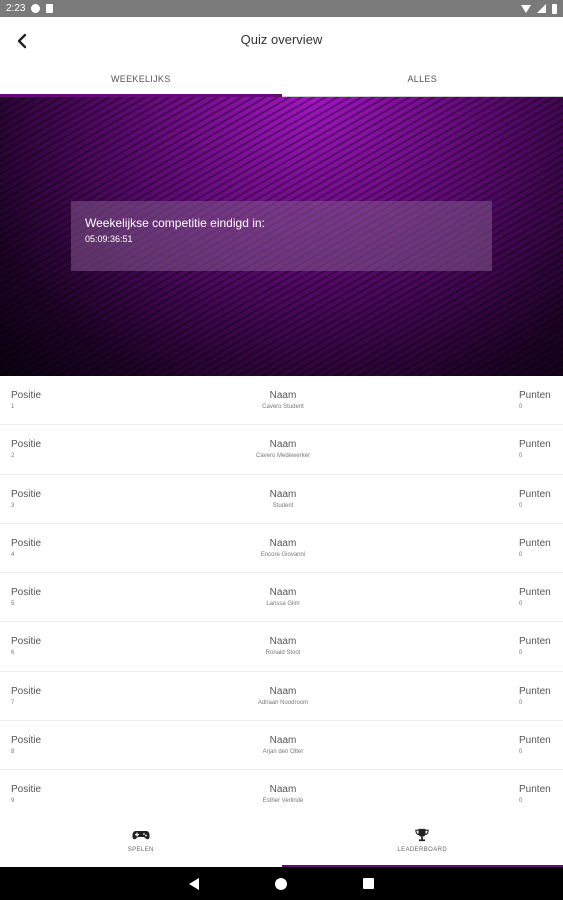 The width and height of the screenshot is (563, 900). Describe the element at coordinates (141, 81) in the screenshot. I see `tab-weekelijks: WEEKELIJKS` at that location.